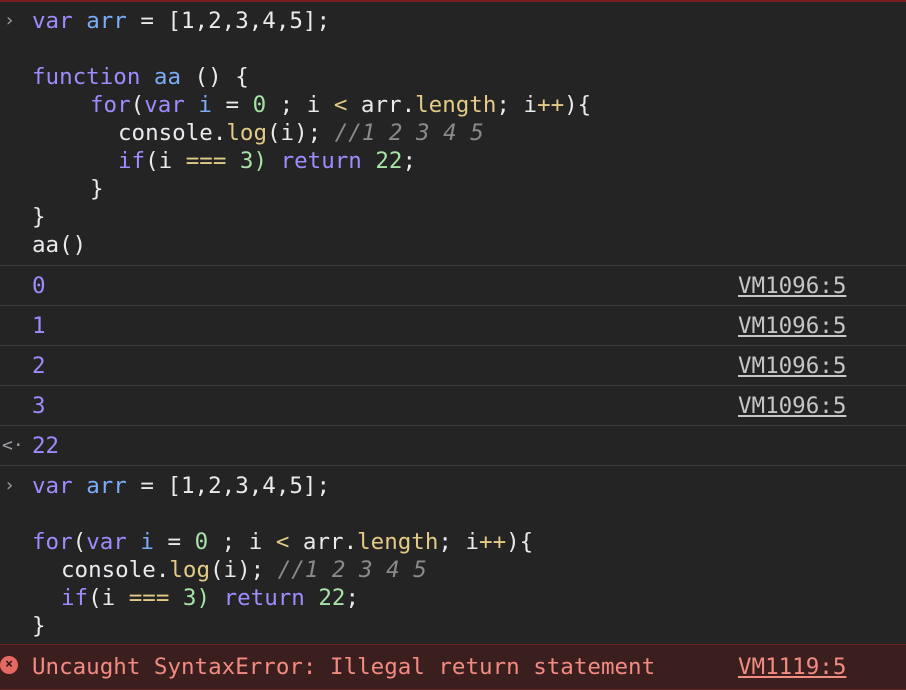  What do you see at coordinates (46, 446) in the screenshot?
I see `return-value: 22` at bounding box center [46, 446].